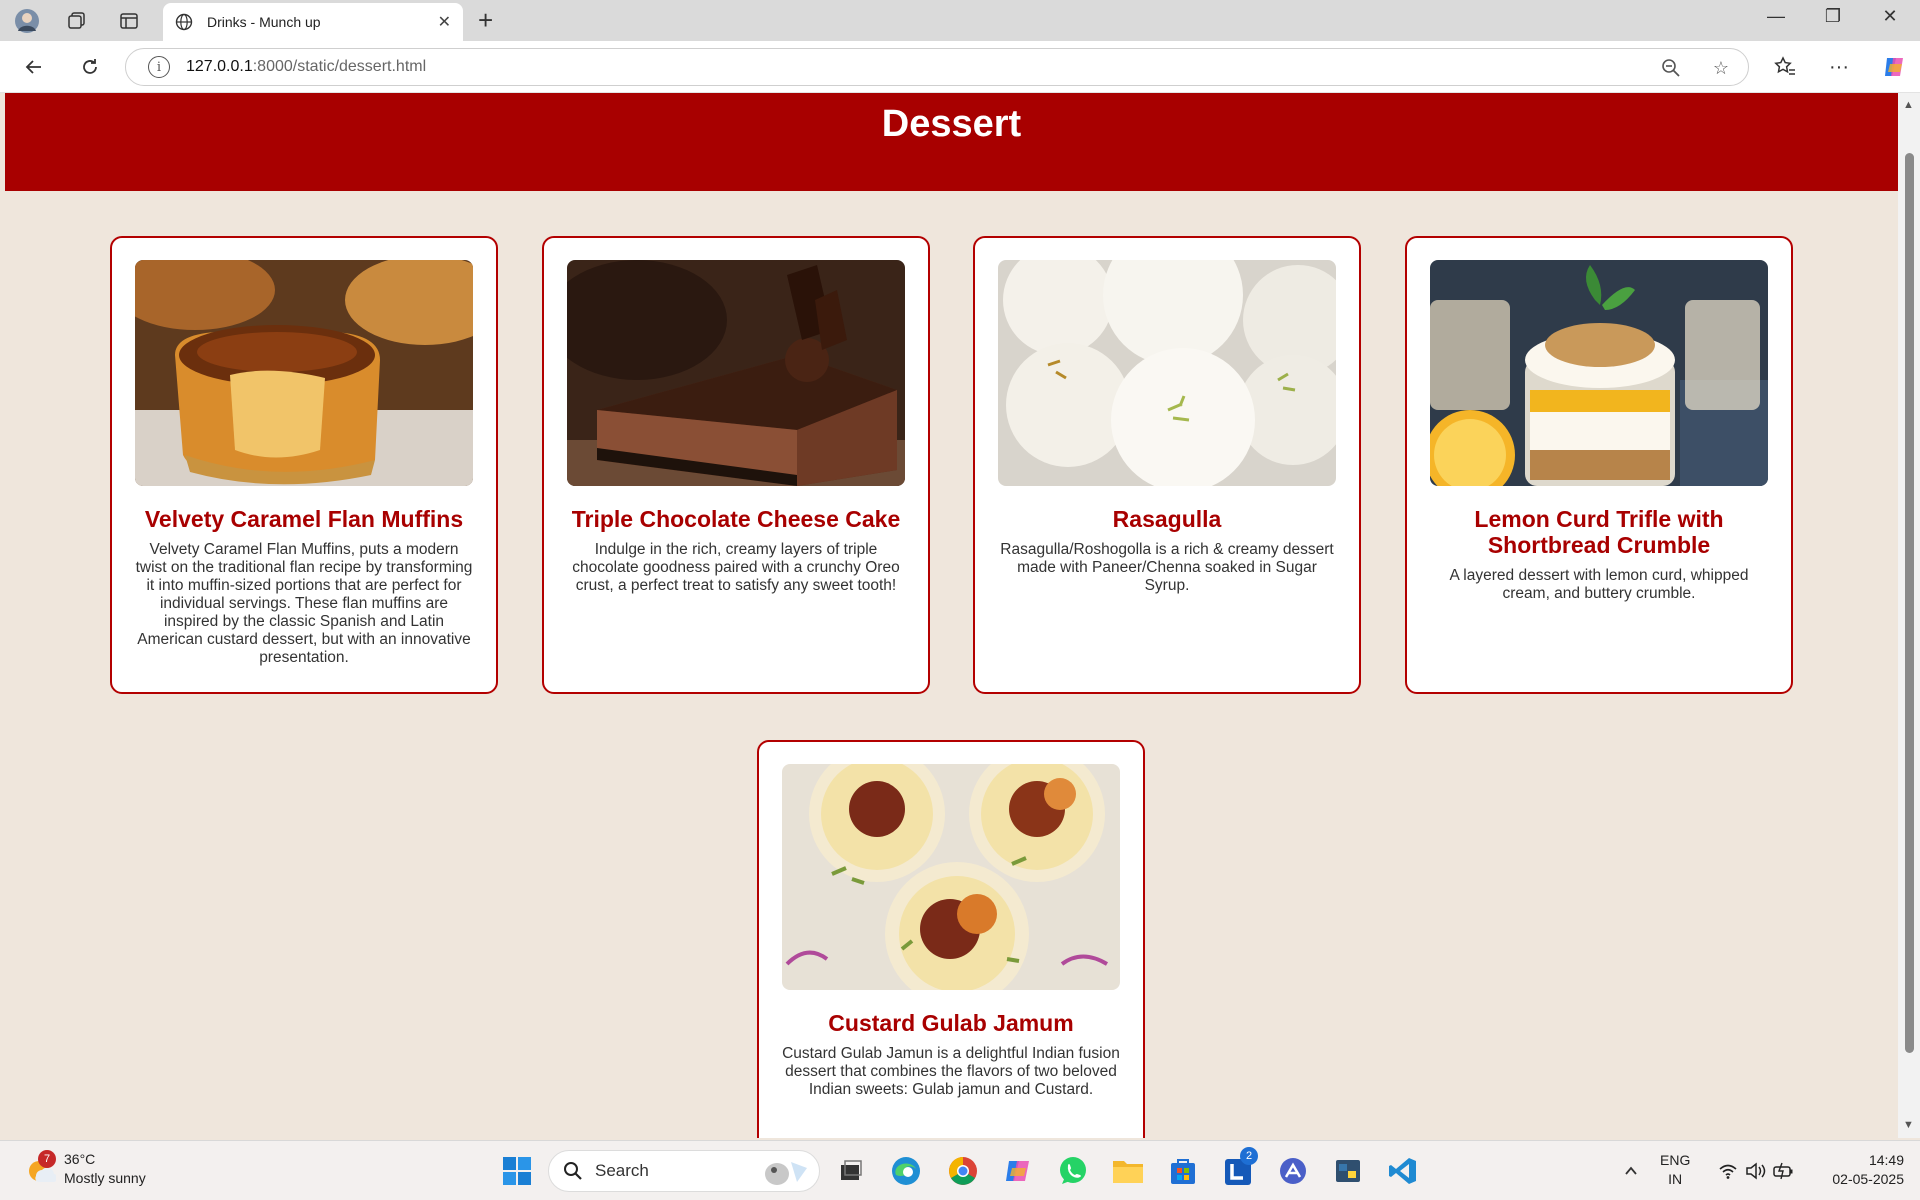 This screenshot has height=1200, width=1920. What do you see at coordinates (1721, 68) in the screenshot?
I see `favorite-star-icon: ☆` at bounding box center [1721, 68].